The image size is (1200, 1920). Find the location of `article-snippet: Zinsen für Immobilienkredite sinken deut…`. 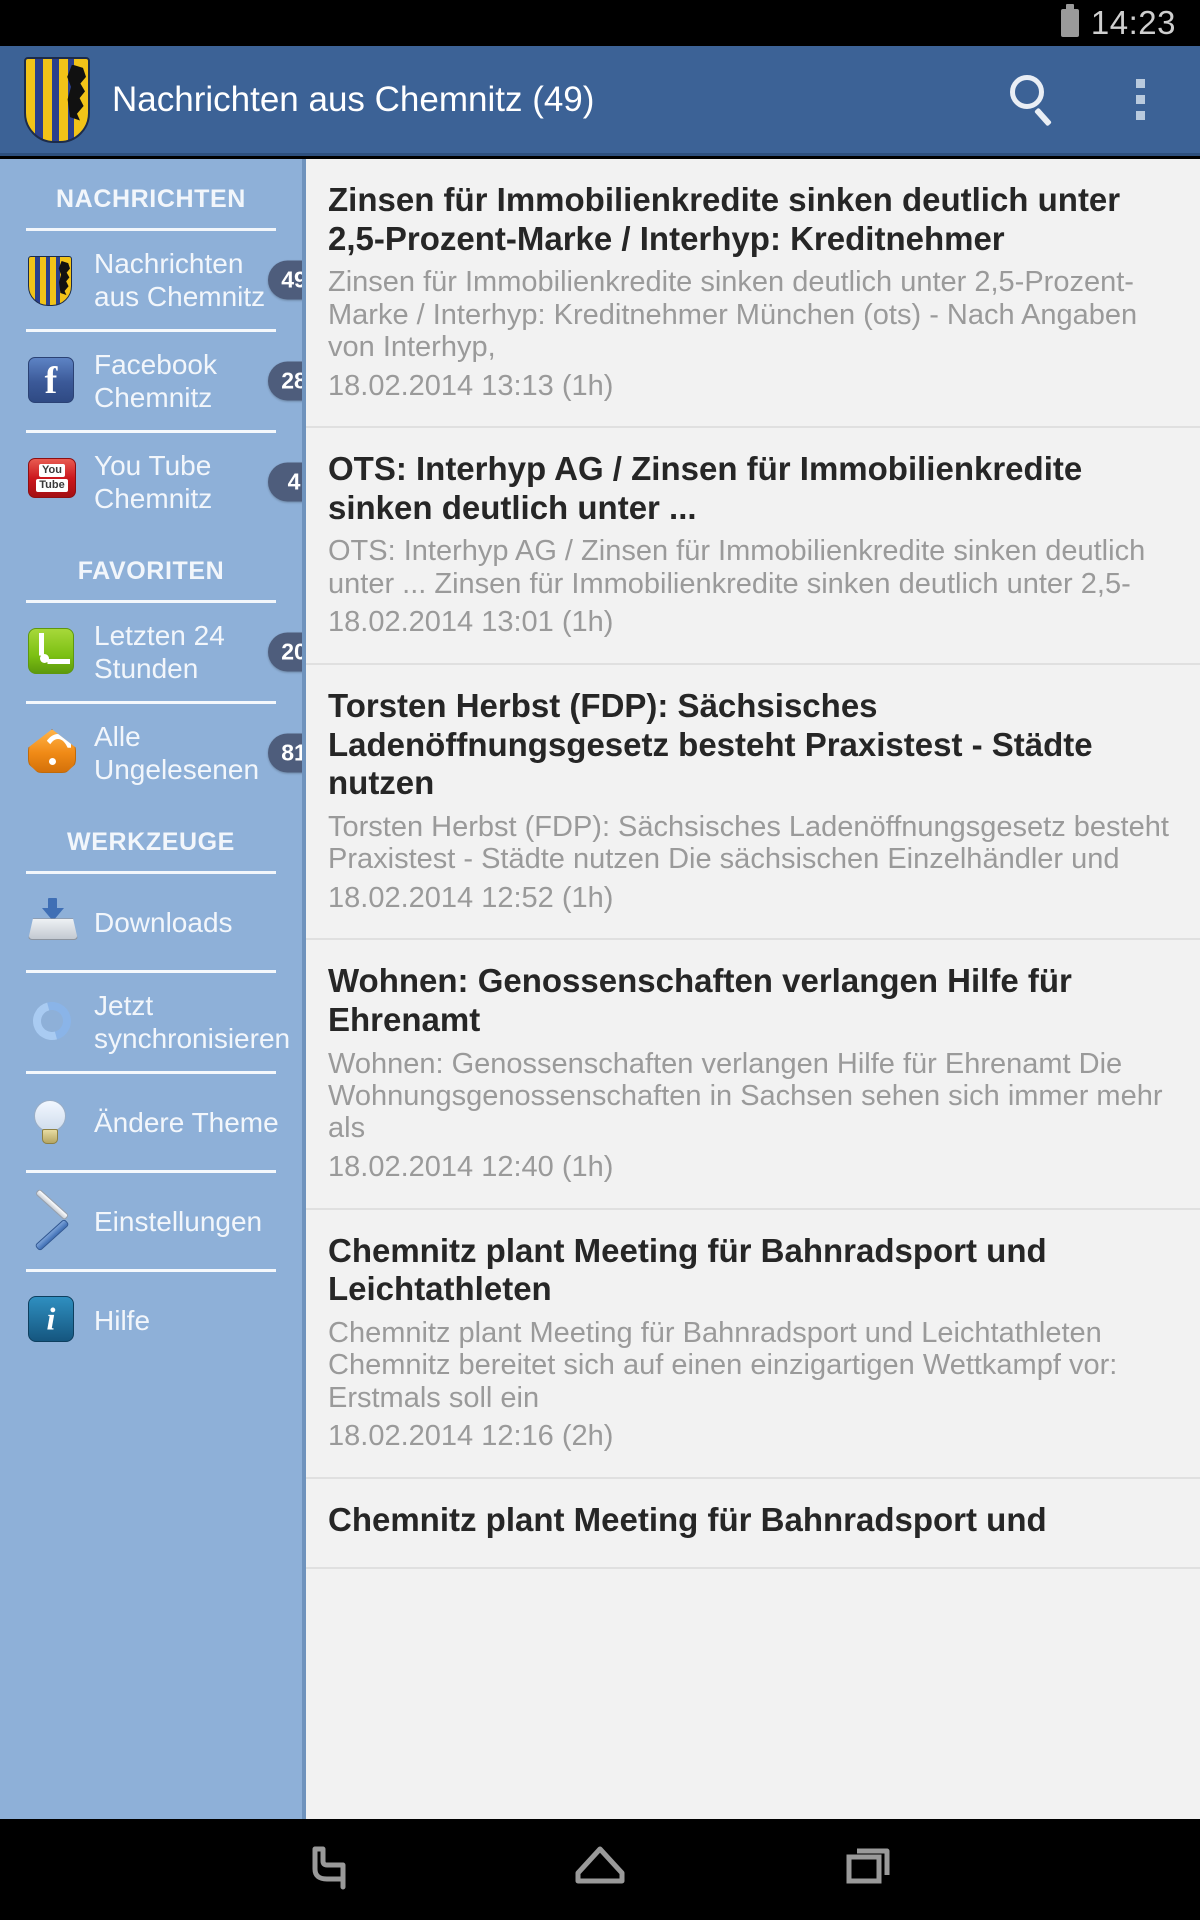

article-snippet: Zinsen für Immobilienkredite sinken deut… is located at coordinates (733, 315).